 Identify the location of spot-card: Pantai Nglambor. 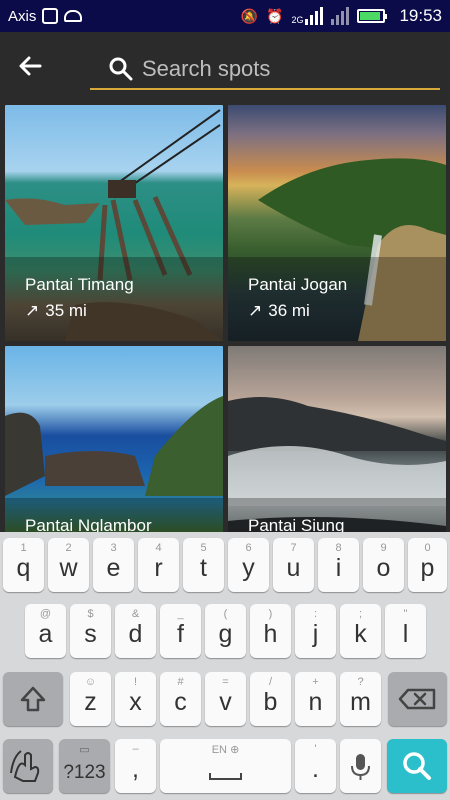
(114, 439).